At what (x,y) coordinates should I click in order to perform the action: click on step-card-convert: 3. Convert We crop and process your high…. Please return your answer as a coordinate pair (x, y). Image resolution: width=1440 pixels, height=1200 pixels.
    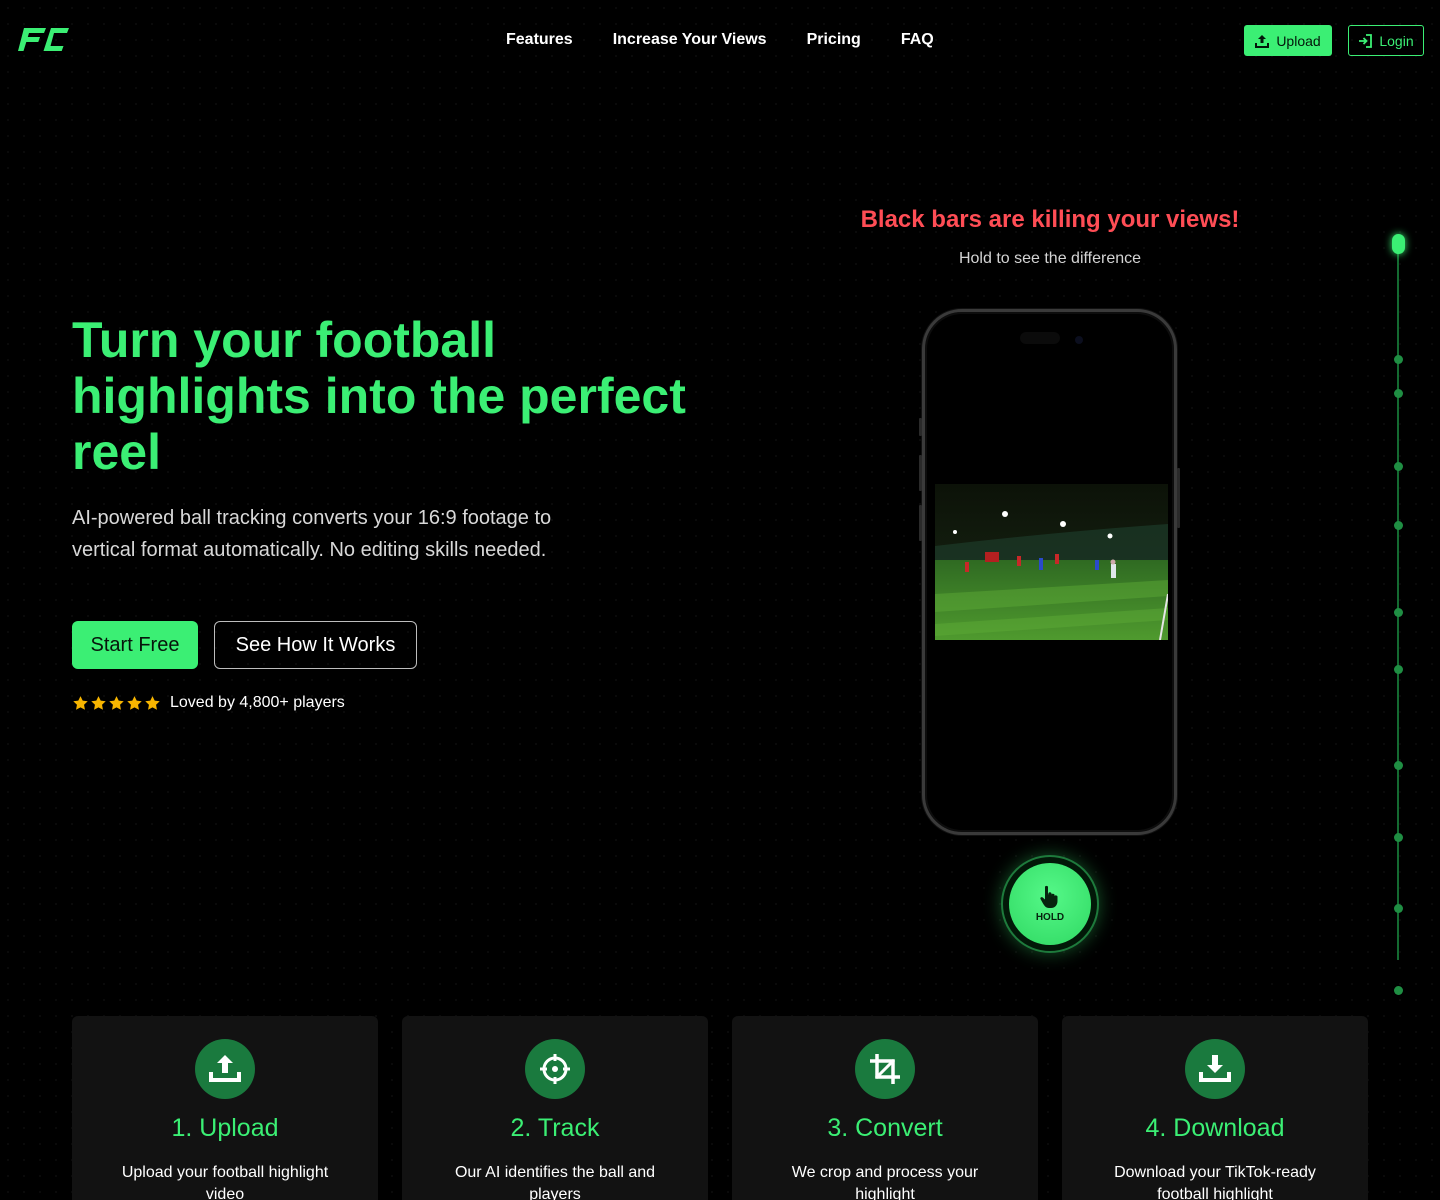
    Looking at the image, I should click on (885, 1108).